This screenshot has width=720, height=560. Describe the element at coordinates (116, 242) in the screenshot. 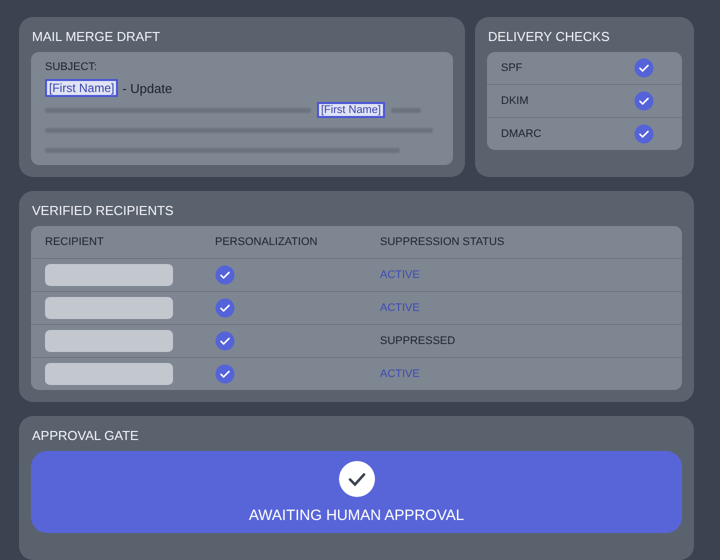

I see `column-header: RECIPIENT` at that location.